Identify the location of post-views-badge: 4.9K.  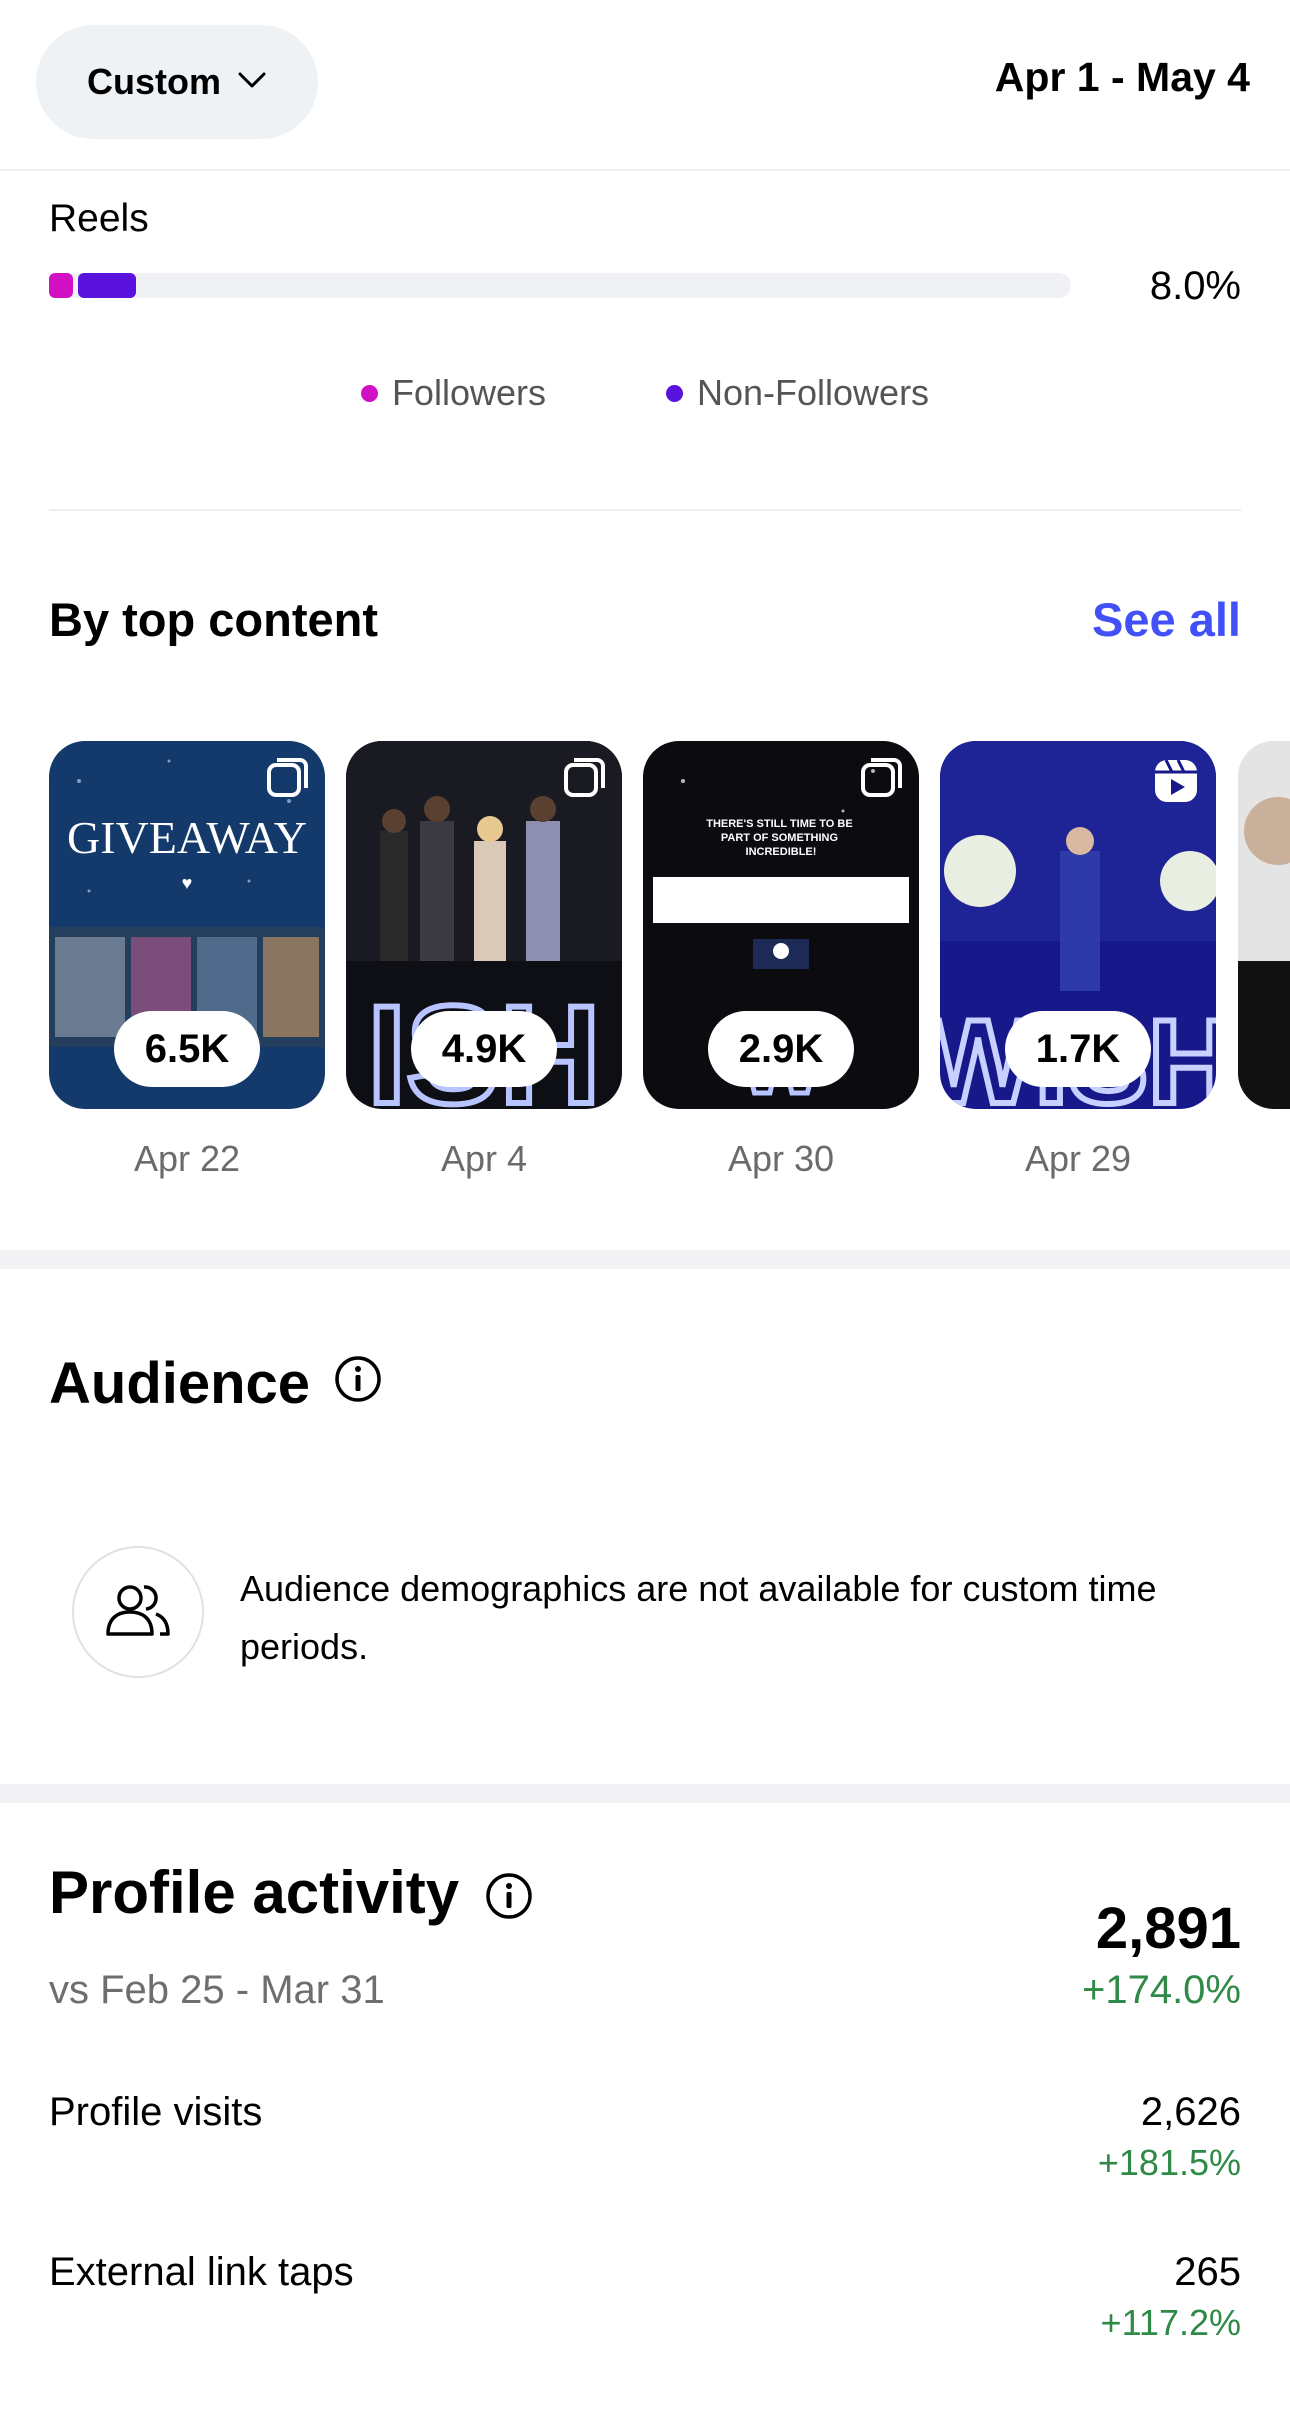
(484, 1049).